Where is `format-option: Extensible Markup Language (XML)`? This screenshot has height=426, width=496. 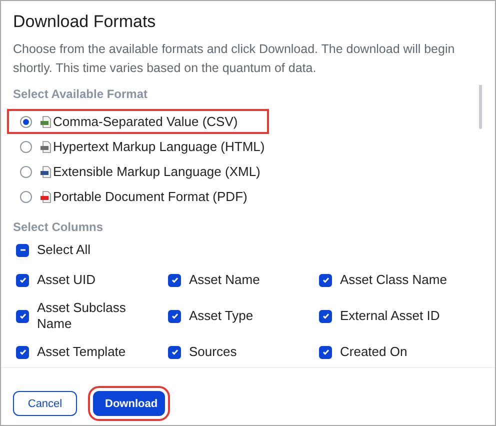
format-option: Extensible Markup Language (XML) is located at coordinates (139, 171).